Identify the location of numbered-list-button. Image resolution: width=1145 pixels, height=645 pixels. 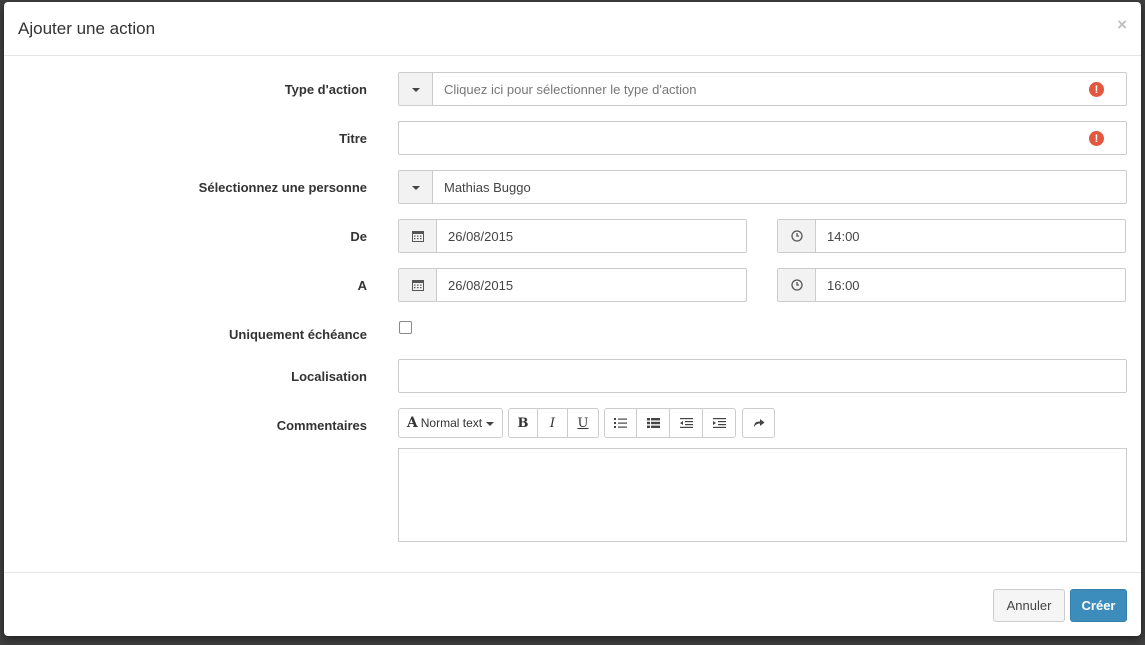
(653, 423).